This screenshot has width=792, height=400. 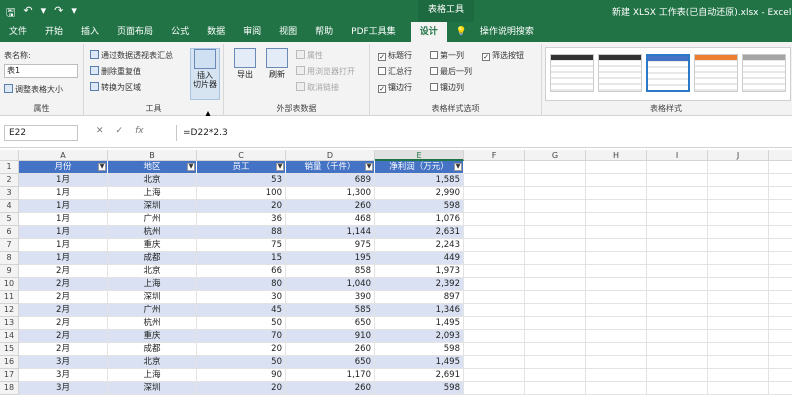 What do you see at coordinates (330, 297) in the screenshot?
I see `cell: 390` at bounding box center [330, 297].